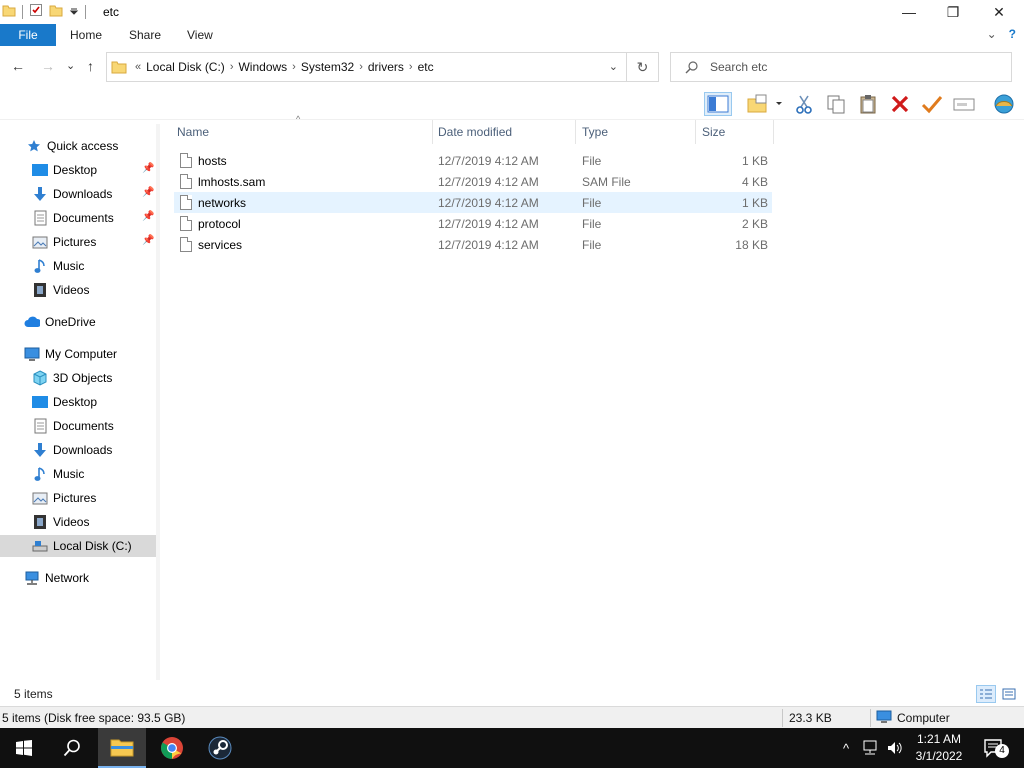 The height and width of the screenshot is (768, 1024). I want to click on tab-view: View, so click(200, 35).